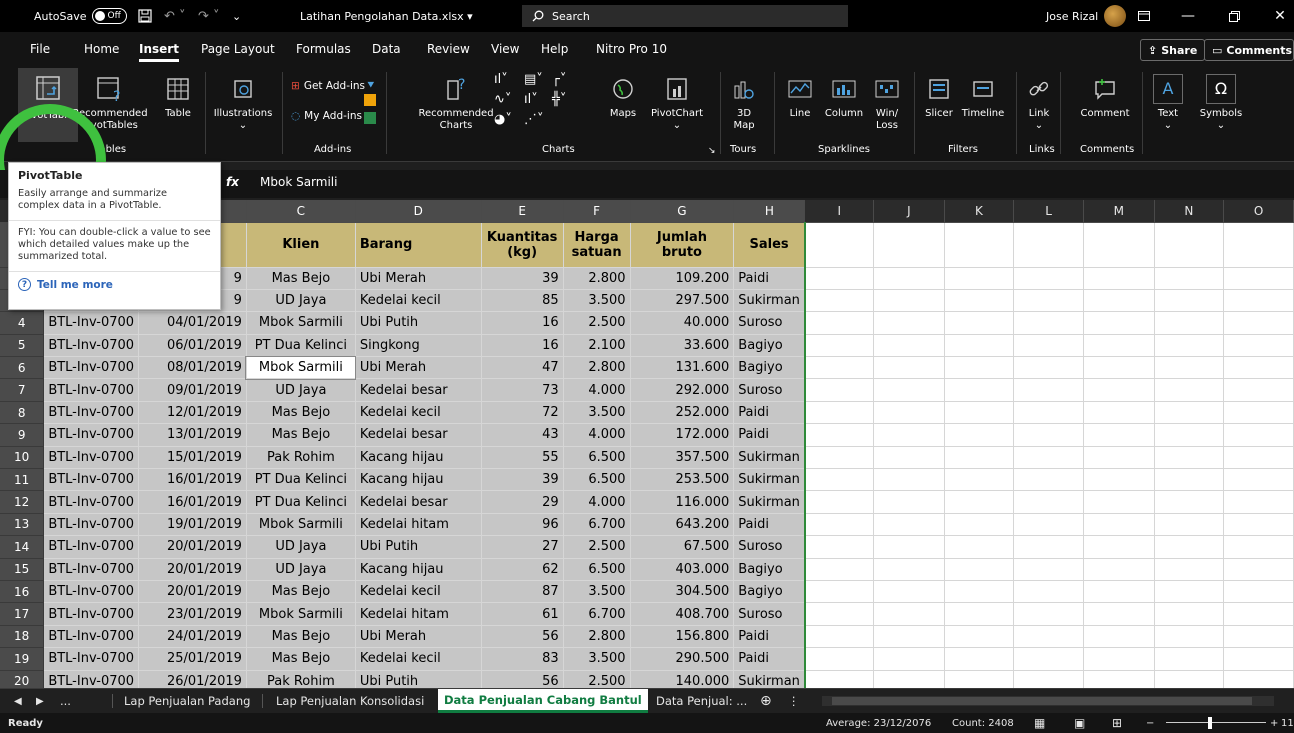 The image size is (1294, 733). Describe the element at coordinates (22, 323) in the screenshot. I see `row-header: 4` at that location.